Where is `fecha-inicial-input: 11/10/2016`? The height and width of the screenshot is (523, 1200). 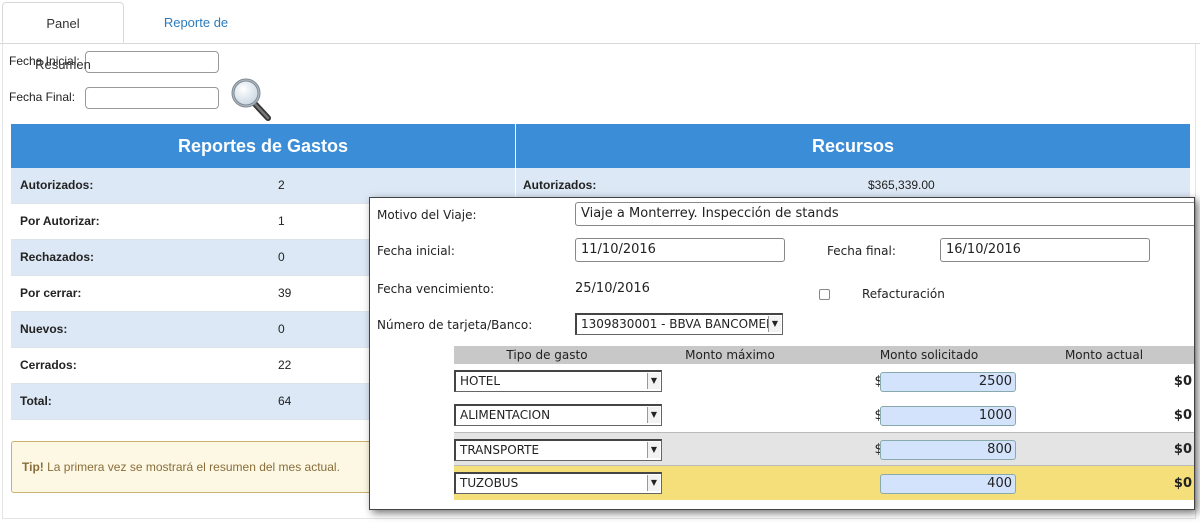
fecha-inicial-input: 11/10/2016 is located at coordinates (680, 250).